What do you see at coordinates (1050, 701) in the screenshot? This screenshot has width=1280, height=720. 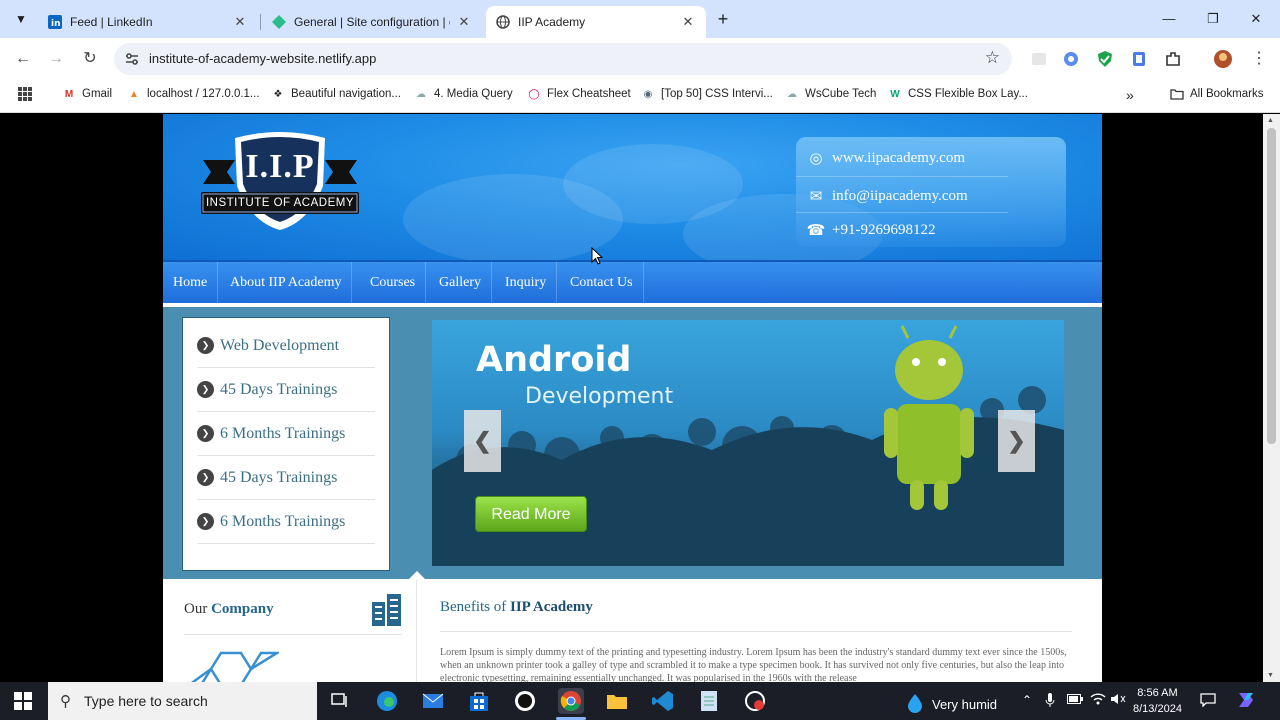 I see `microphone-icon` at bounding box center [1050, 701].